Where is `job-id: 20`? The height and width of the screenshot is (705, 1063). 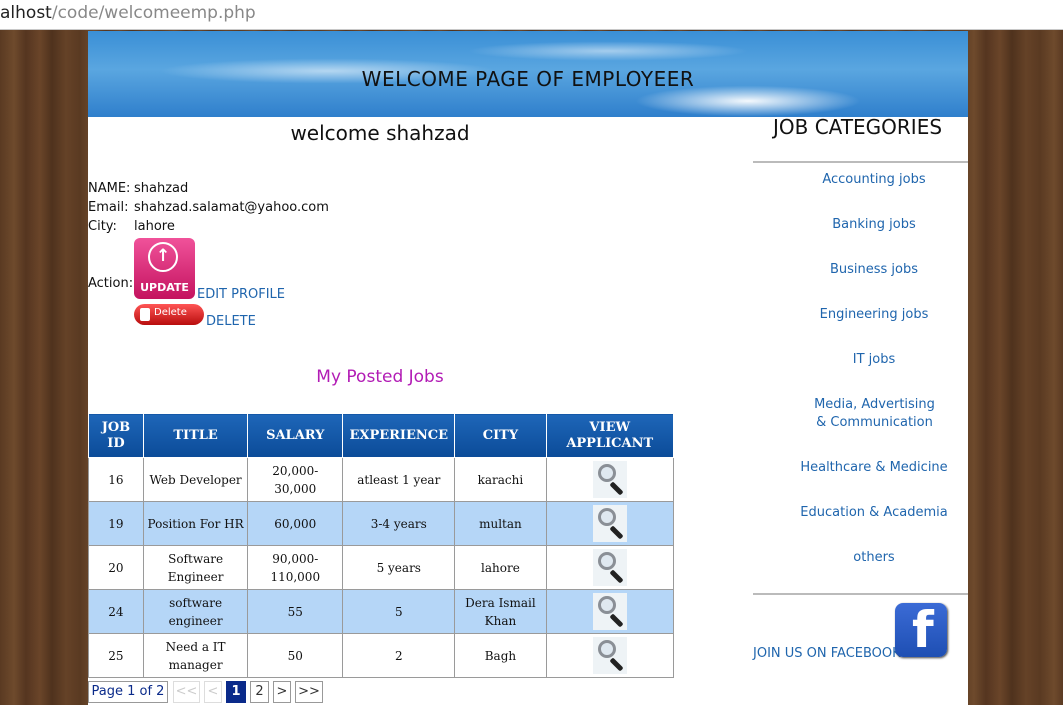 job-id: 20 is located at coordinates (116, 567).